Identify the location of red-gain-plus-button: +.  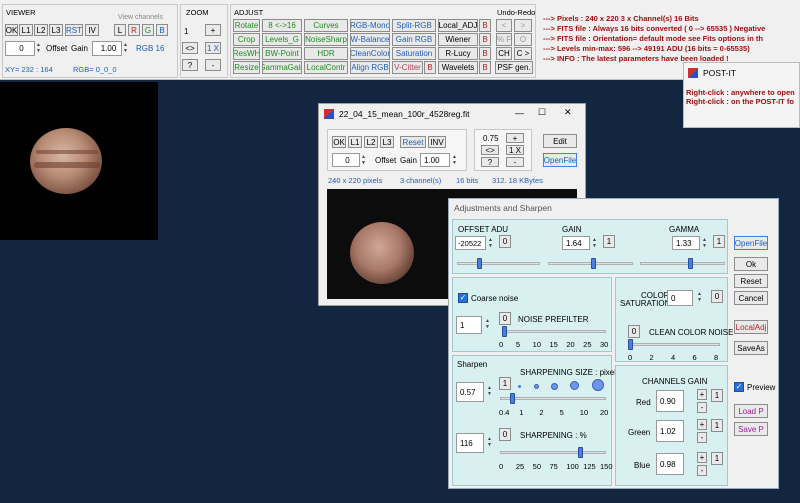
(702, 394).